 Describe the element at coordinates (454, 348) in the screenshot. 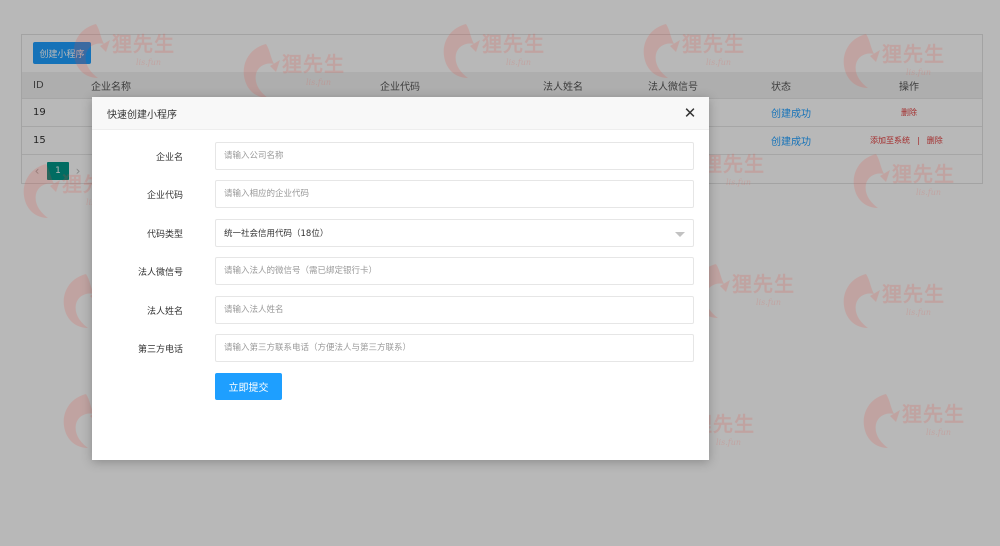

I see `third-party-phone-input` at that location.